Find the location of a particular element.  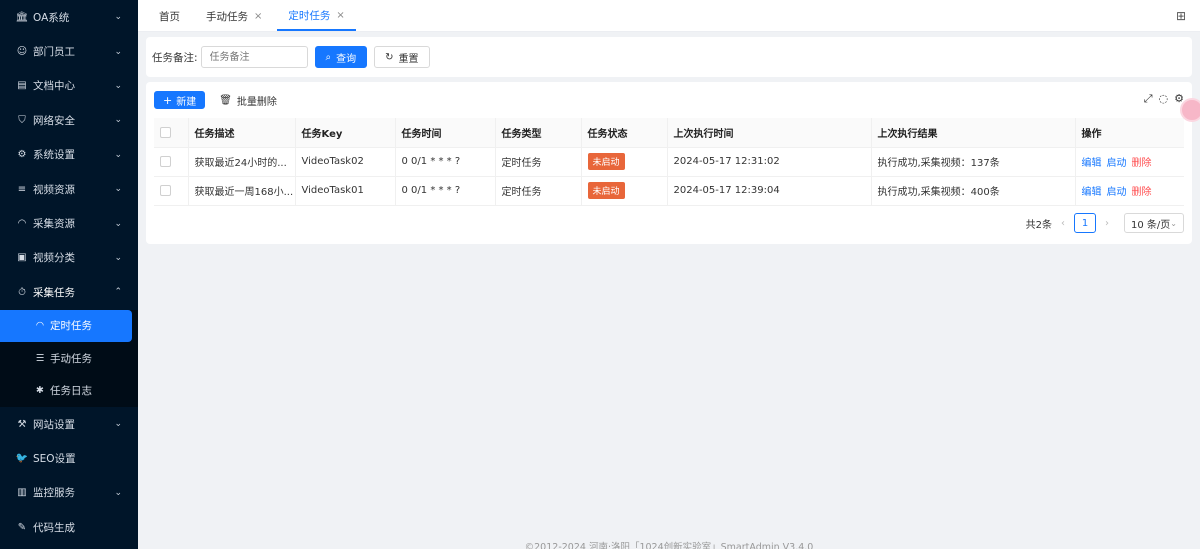

column-header: 任务描述 is located at coordinates (242, 133).